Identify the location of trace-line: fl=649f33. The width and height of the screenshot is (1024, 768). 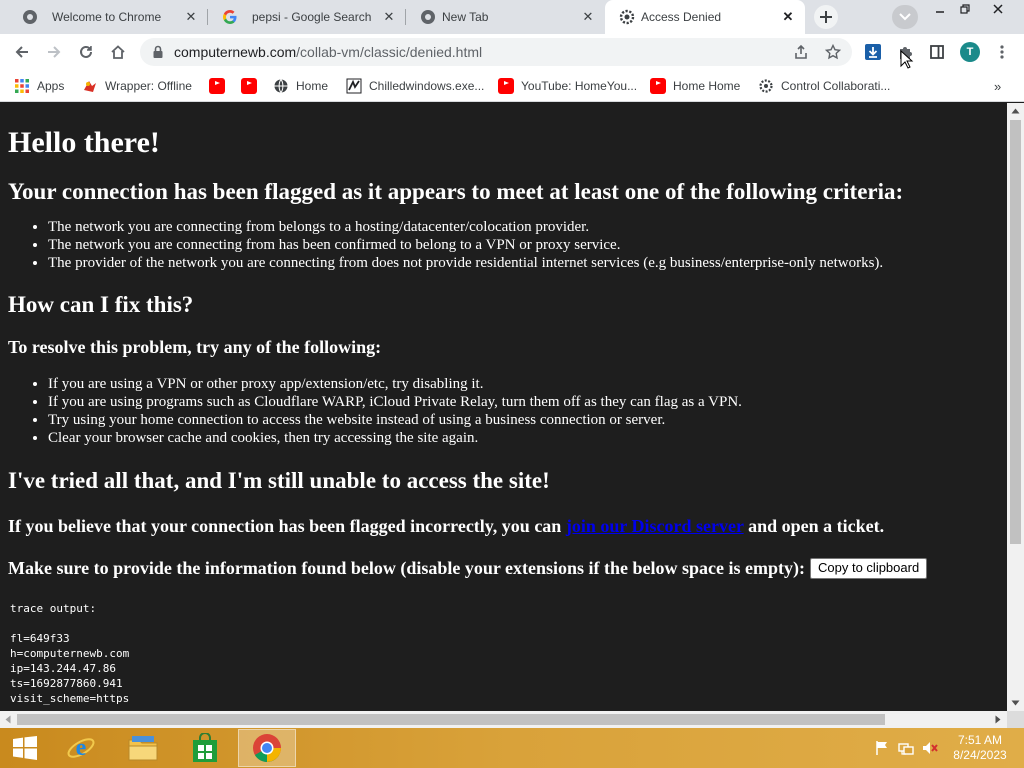
(40, 638).